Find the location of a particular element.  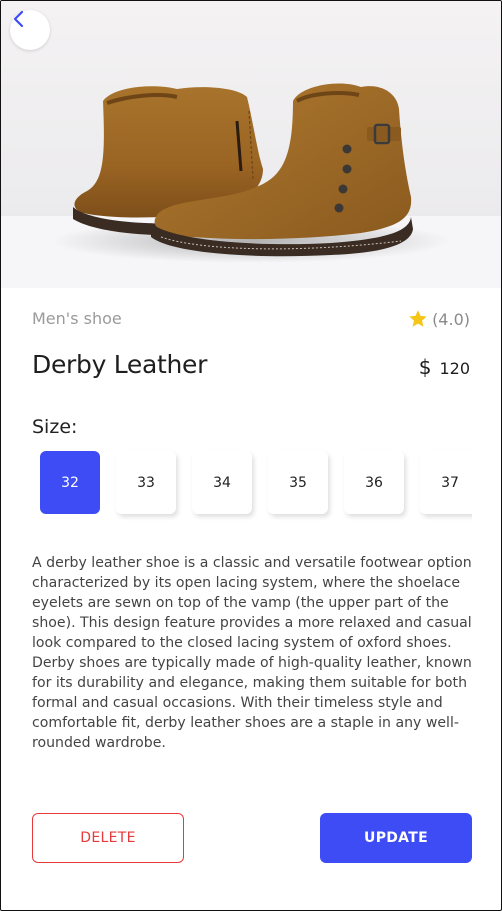

size-option-35: 35 is located at coordinates (298, 482).